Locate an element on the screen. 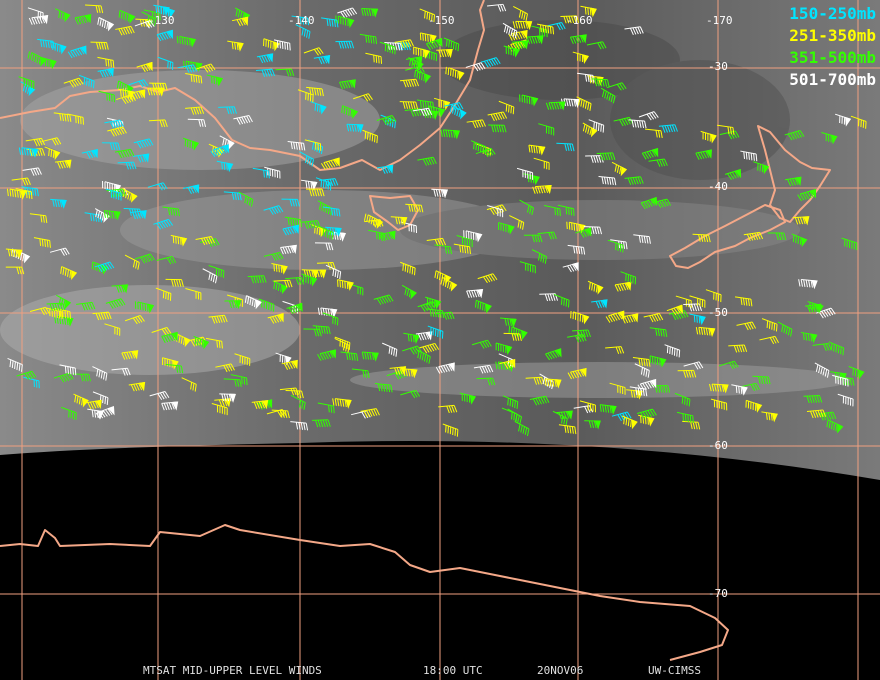 Image resolution: width=880 pixels, height=680 pixels. footer-time: 18:00 UTC is located at coordinates (453, 670).